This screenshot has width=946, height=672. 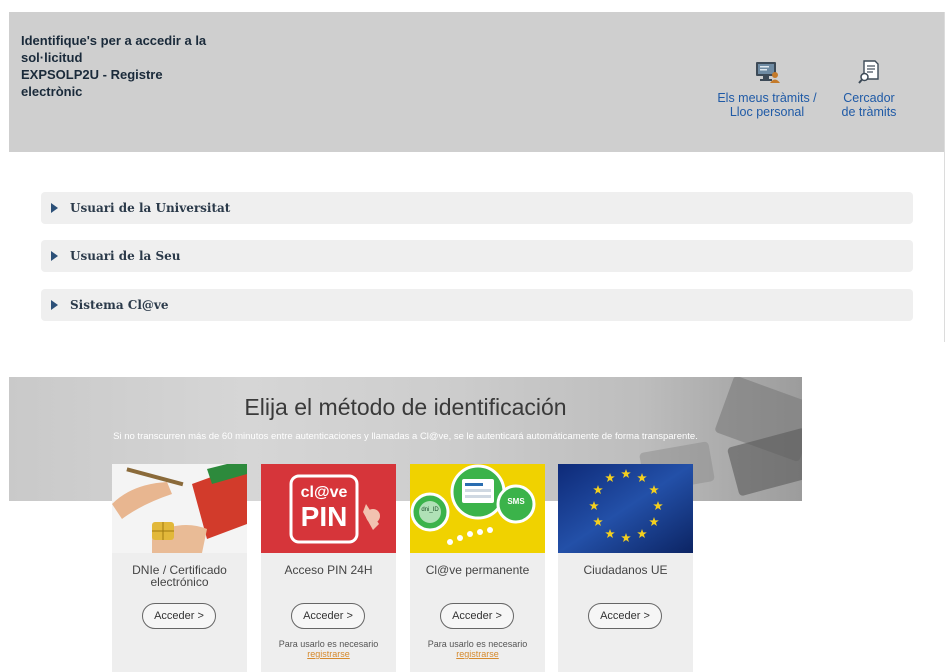 I want to click on card-eu-citizens: Ciudadanos UE Acceder >, so click(x=625, y=568).